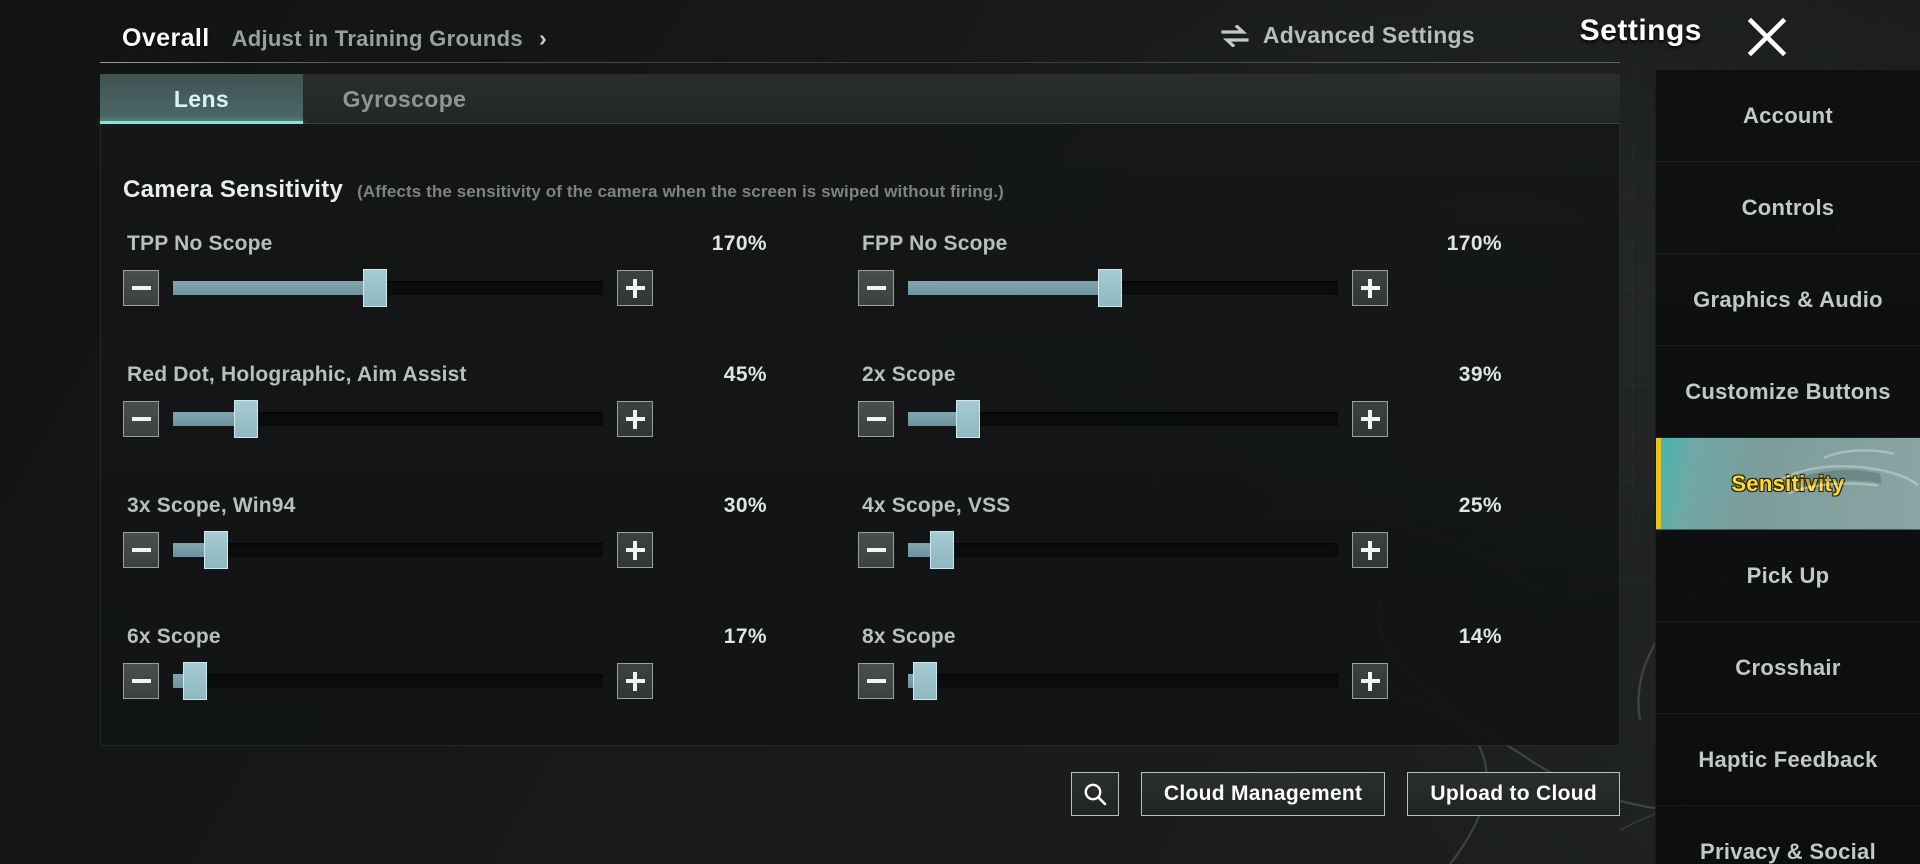 This screenshot has width=1920, height=864. I want to click on slider-row-3x-scope-win94: 3x Scope, Win94 30%, so click(490, 559).